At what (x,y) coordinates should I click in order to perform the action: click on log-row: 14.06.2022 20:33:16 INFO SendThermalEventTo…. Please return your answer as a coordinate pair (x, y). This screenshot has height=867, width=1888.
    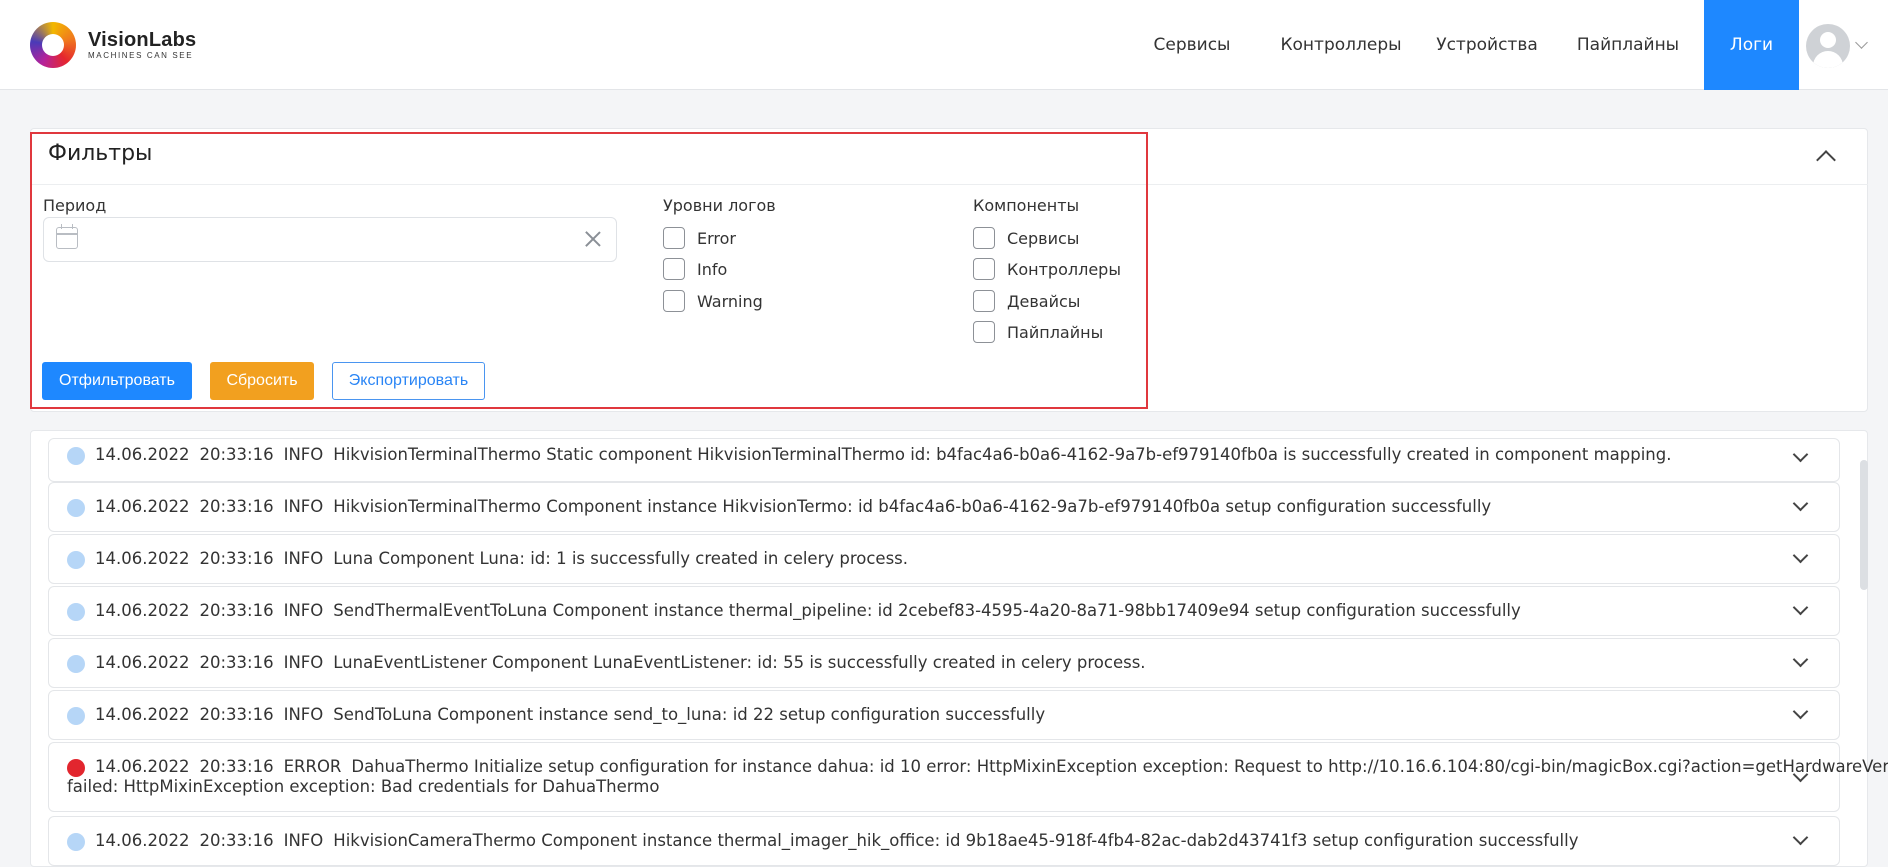
    Looking at the image, I should click on (944, 611).